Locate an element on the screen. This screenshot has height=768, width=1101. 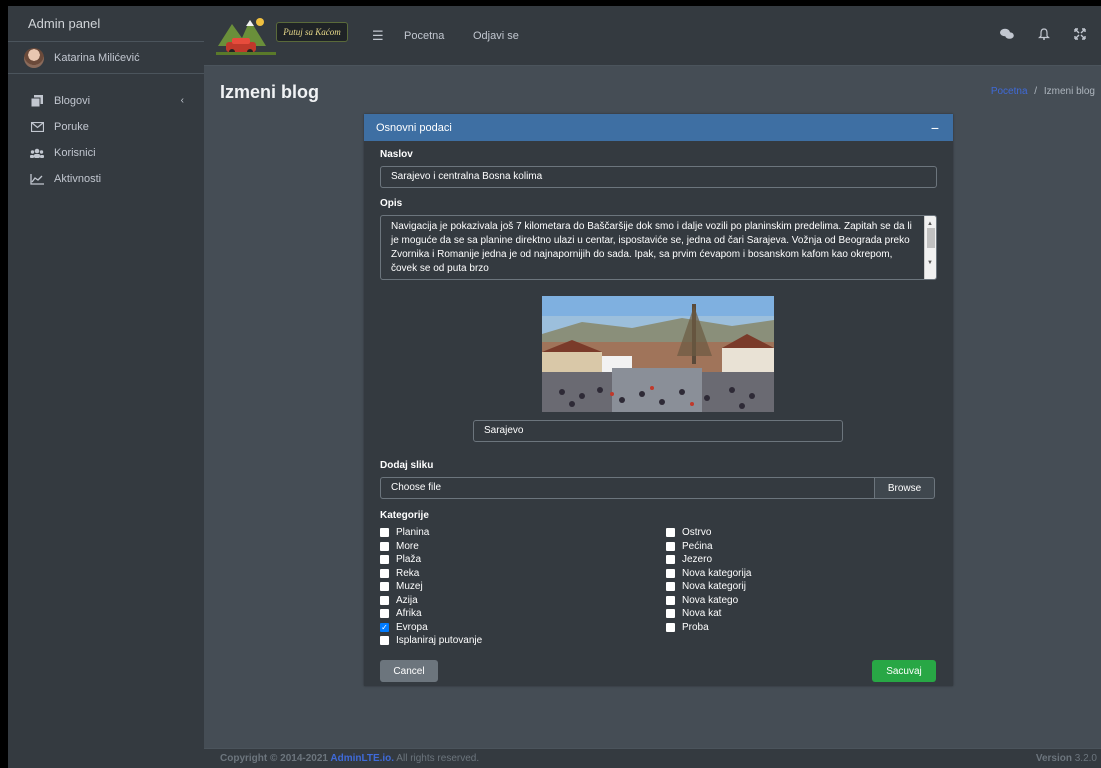
sidebar-item-label: Poruke is located at coordinates (71, 127).